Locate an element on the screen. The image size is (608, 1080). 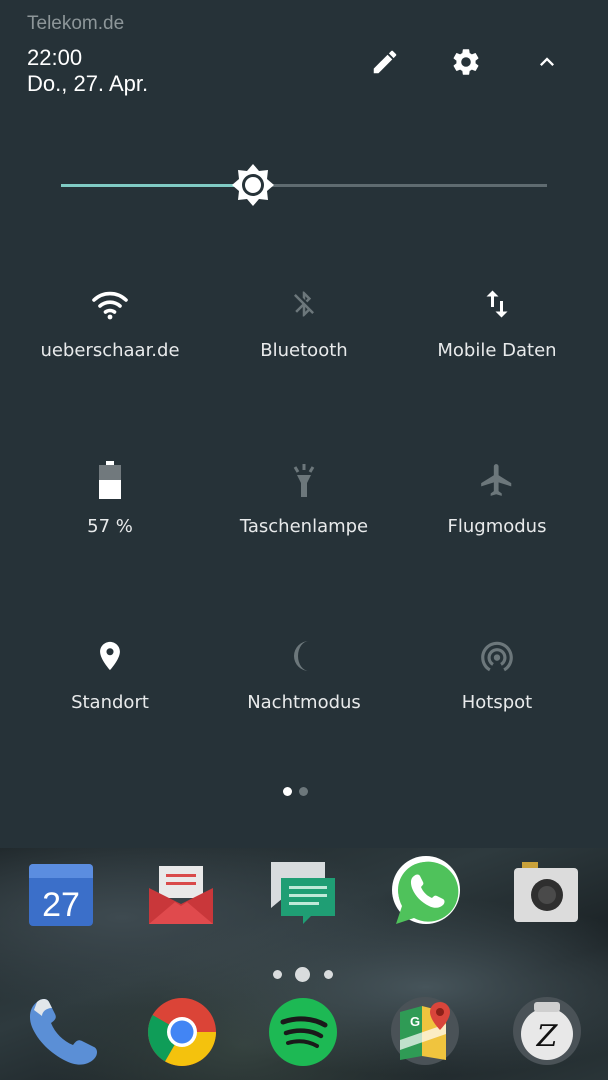
chrome-app is located at coordinates (182, 1032).